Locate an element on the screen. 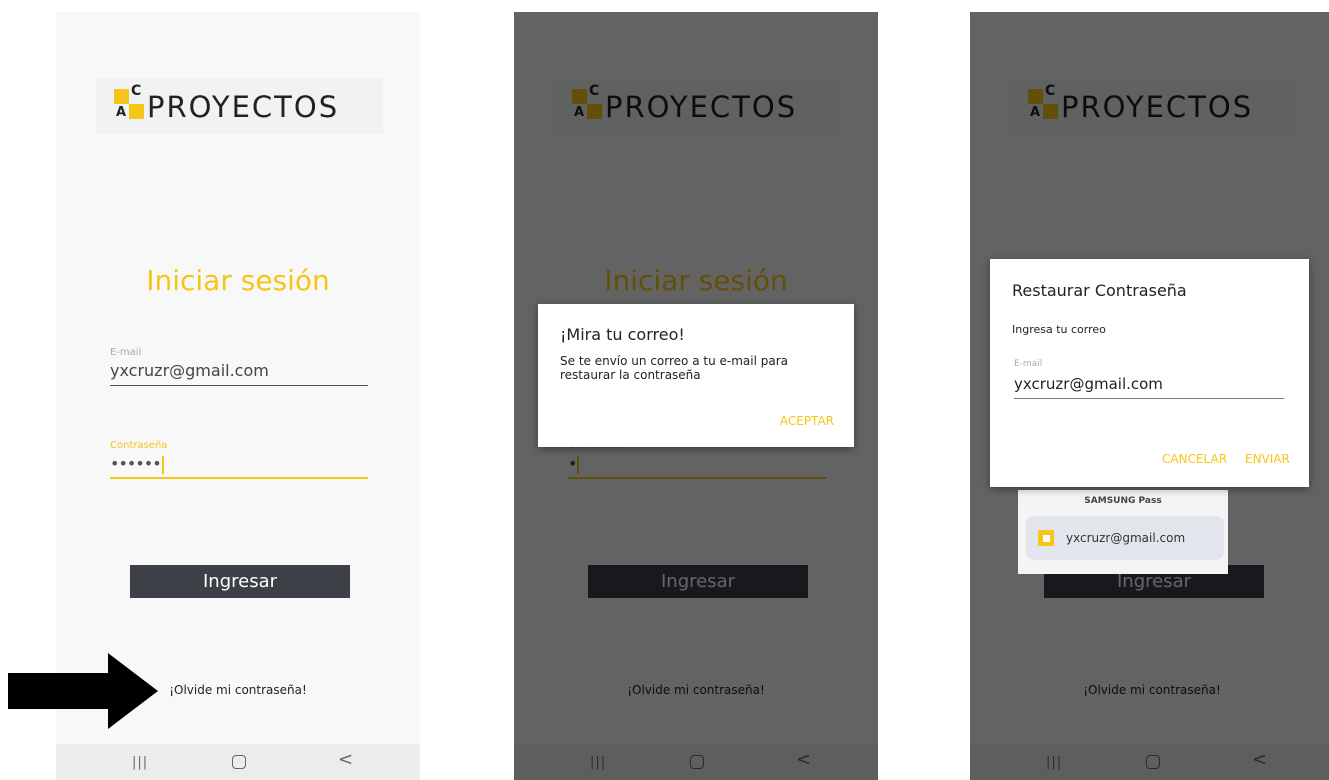 The width and height of the screenshot is (1329, 780). restore-email-label: E-mail is located at coordinates (1028, 364).